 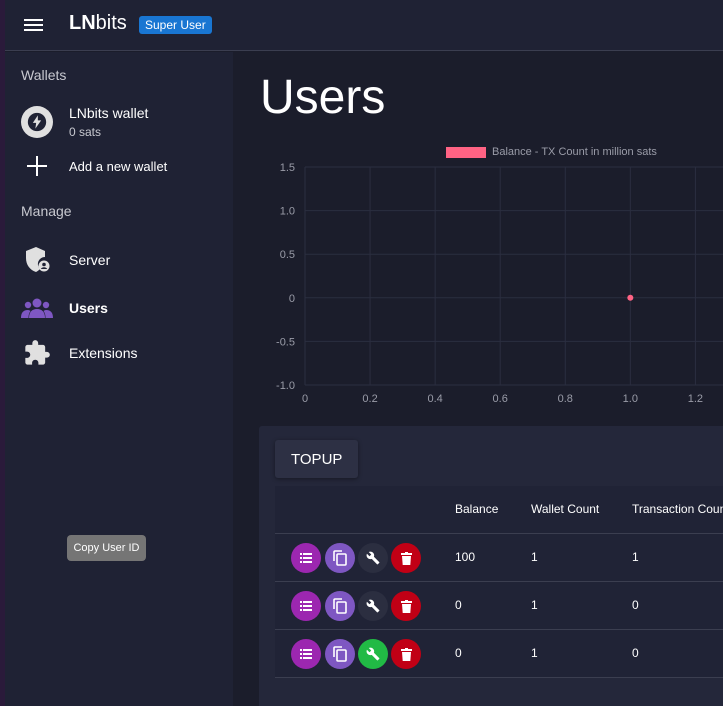 What do you see at coordinates (499, 510) in the screenshot?
I see `table-header: Balance Wallet Count Transaction Coun` at bounding box center [499, 510].